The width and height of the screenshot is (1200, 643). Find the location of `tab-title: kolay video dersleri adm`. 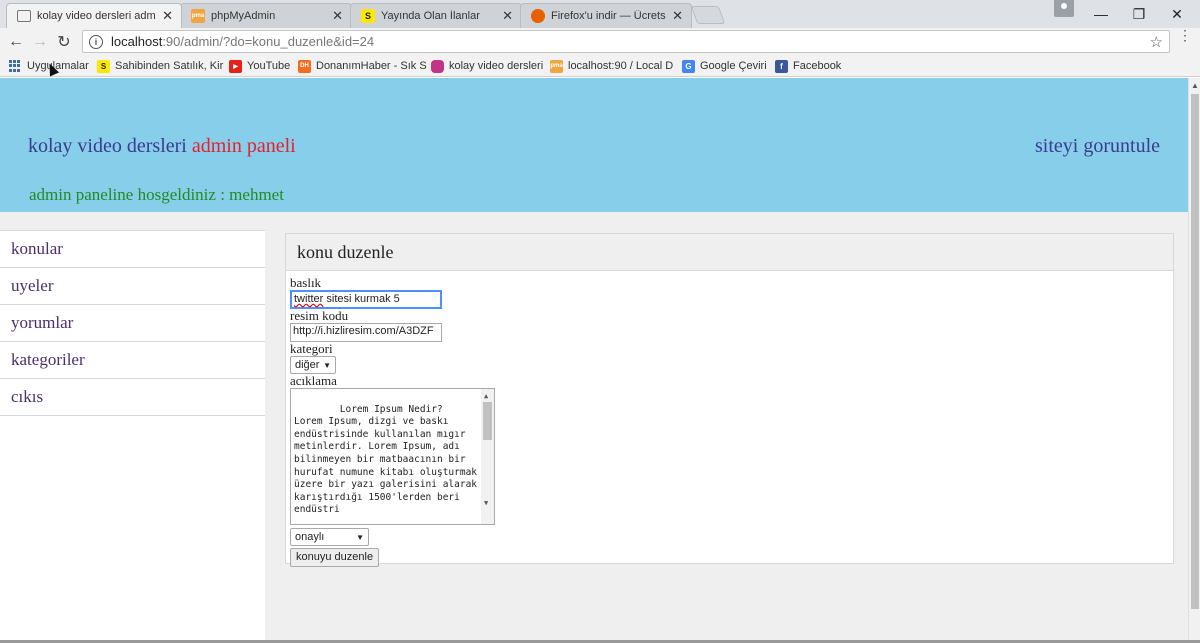

tab-title: kolay video dersleri adm is located at coordinates (96, 16).